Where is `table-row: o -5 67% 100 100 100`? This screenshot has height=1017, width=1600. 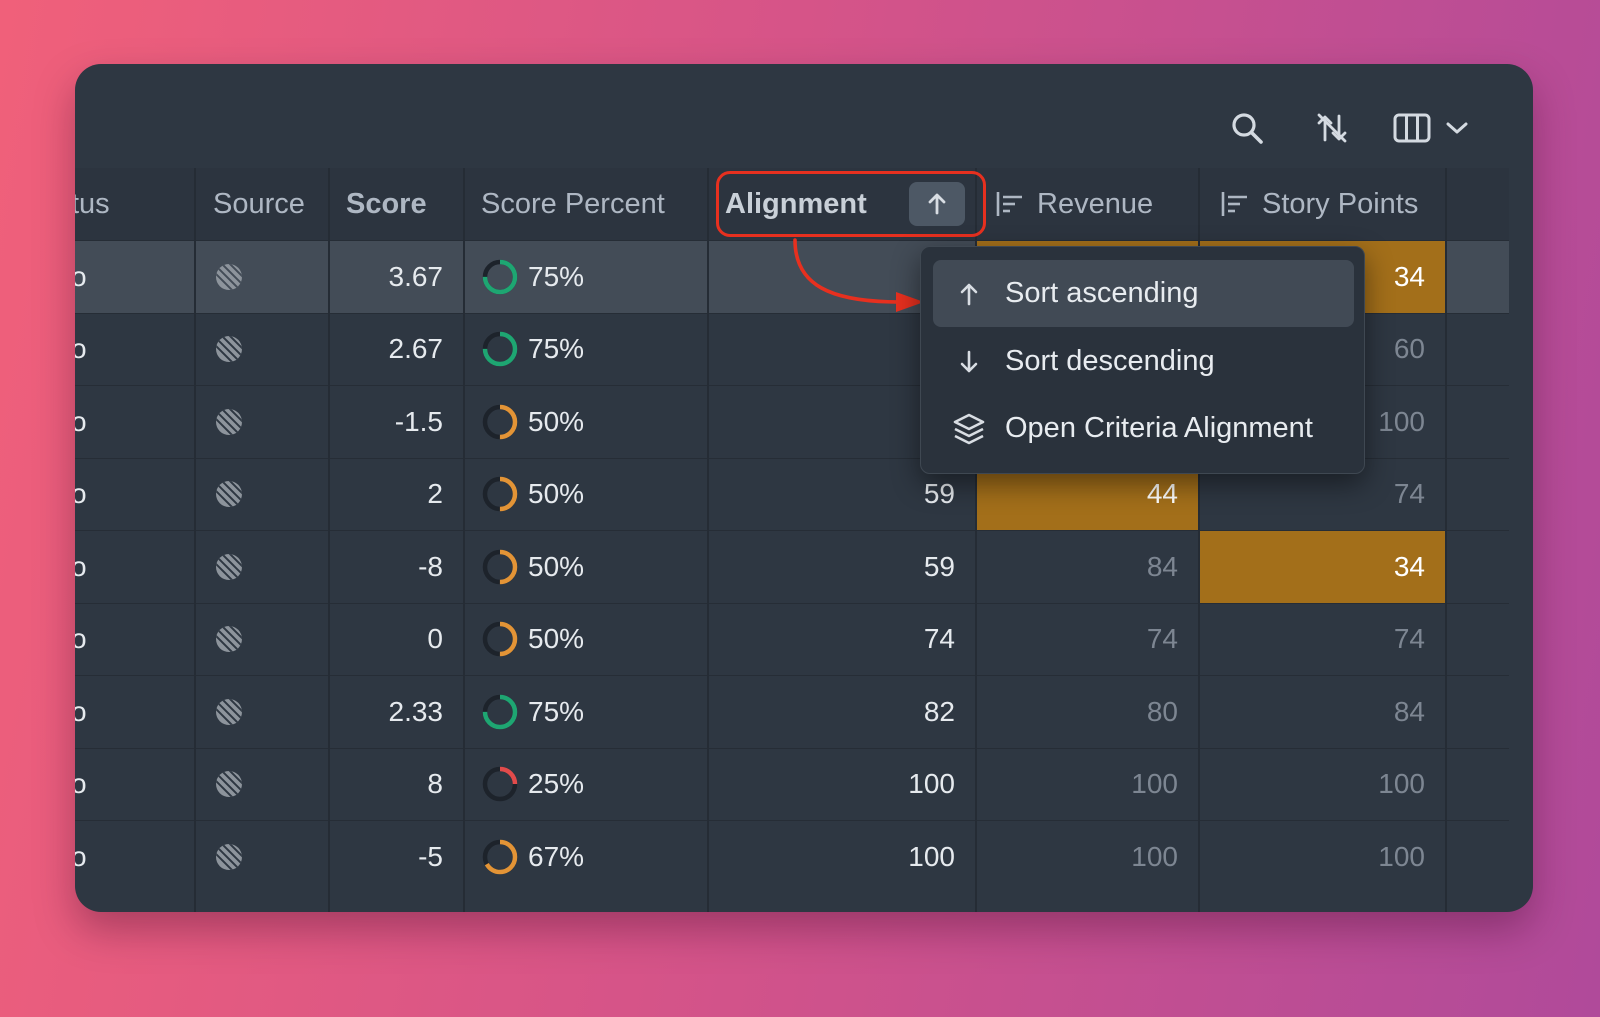
table-row: o -5 67% 100 100 100 is located at coordinates (792, 856).